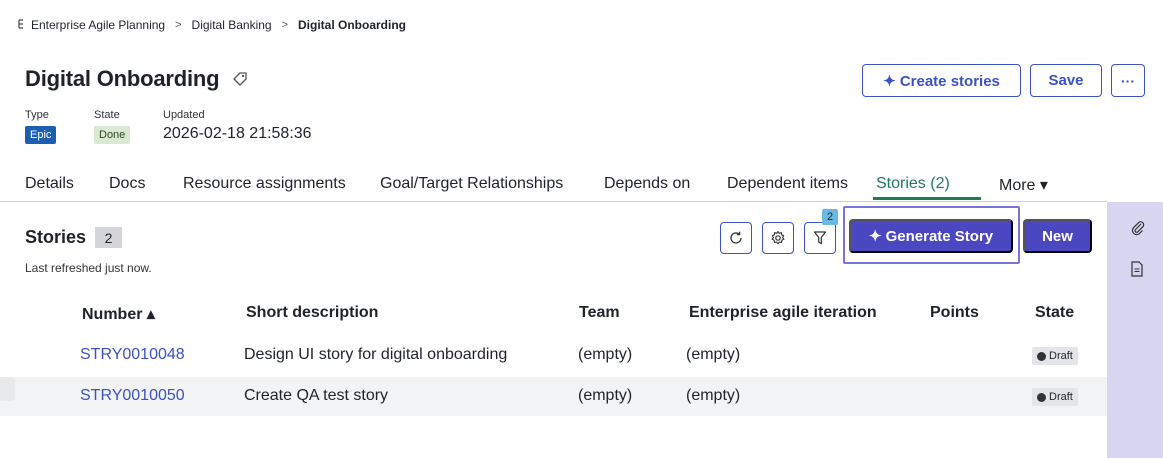 Image resolution: width=1163 pixels, height=458 pixels. I want to click on stories-count-badge: 2, so click(108, 237).